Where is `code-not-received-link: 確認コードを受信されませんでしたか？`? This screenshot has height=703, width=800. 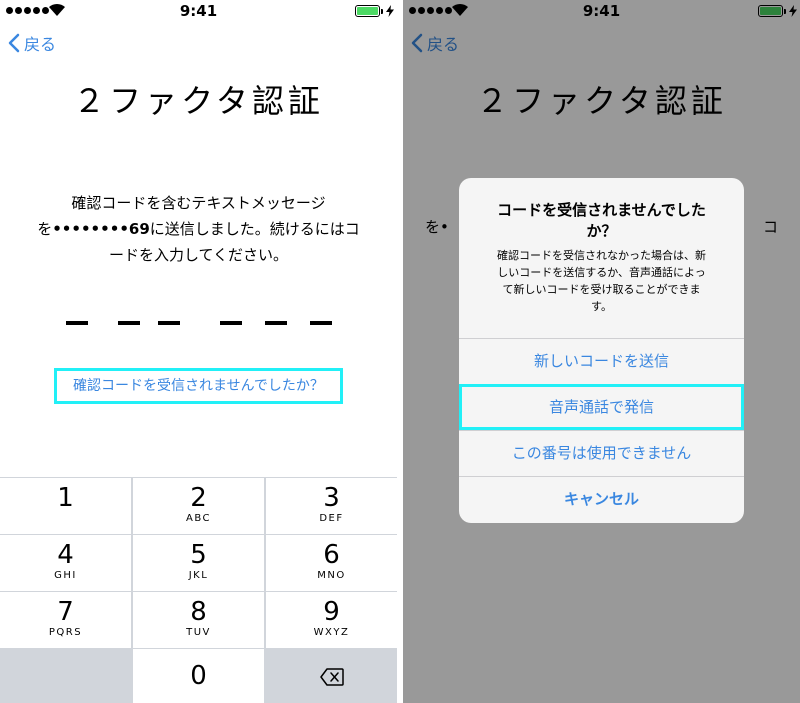
code-not-received-link: 確認コードを受信されませんでしたか？ is located at coordinates (198, 386).